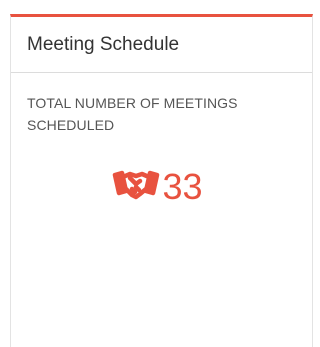 Image resolution: width=320 pixels, height=347 pixels. Describe the element at coordinates (132, 114) in the screenshot. I see `metric-label: TOTAL NUMBER OF MEETINGS SCHEDULED` at that location.